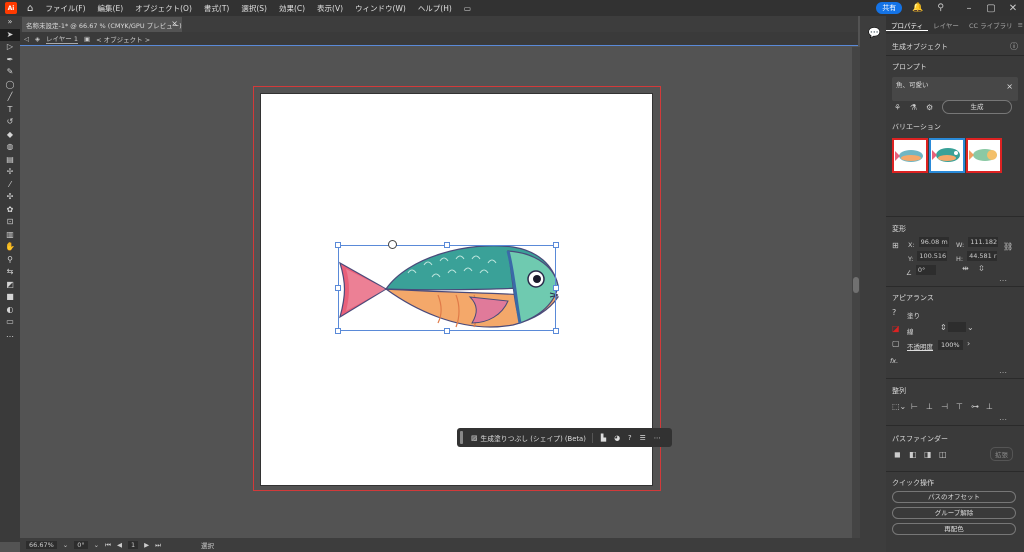 This screenshot has height=552, width=1024. What do you see at coordinates (447, 331) in the screenshot?
I see `resize-handle-bm` at bounding box center [447, 331].